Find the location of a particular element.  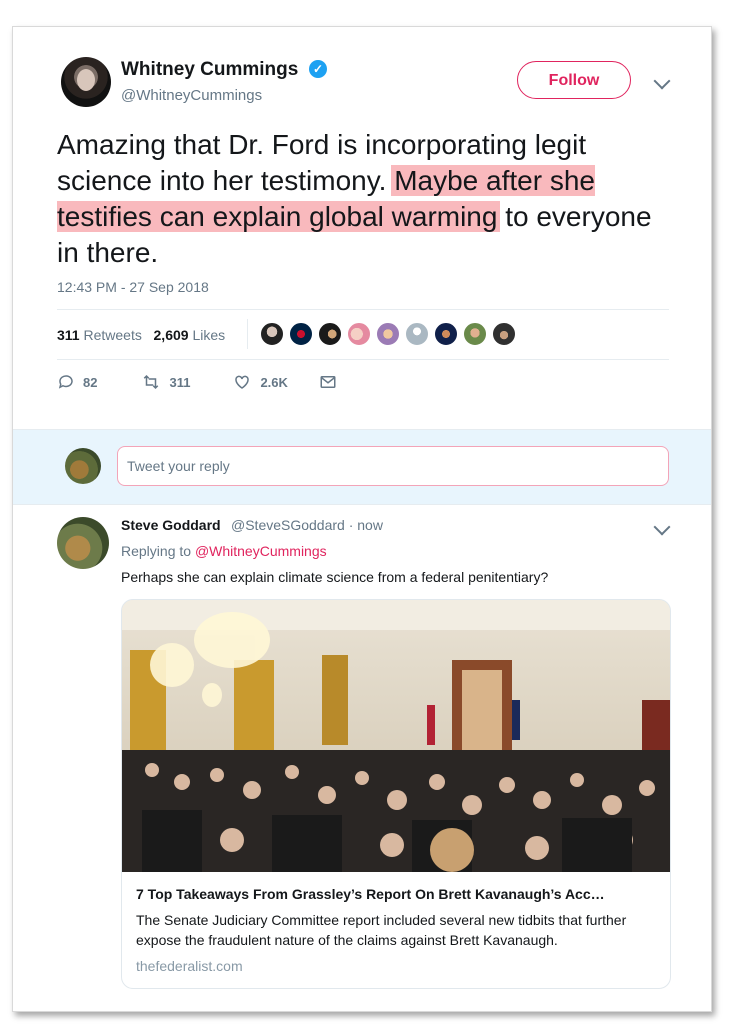

reply-input: Tweet your reply is located at coordinates (393, 466).